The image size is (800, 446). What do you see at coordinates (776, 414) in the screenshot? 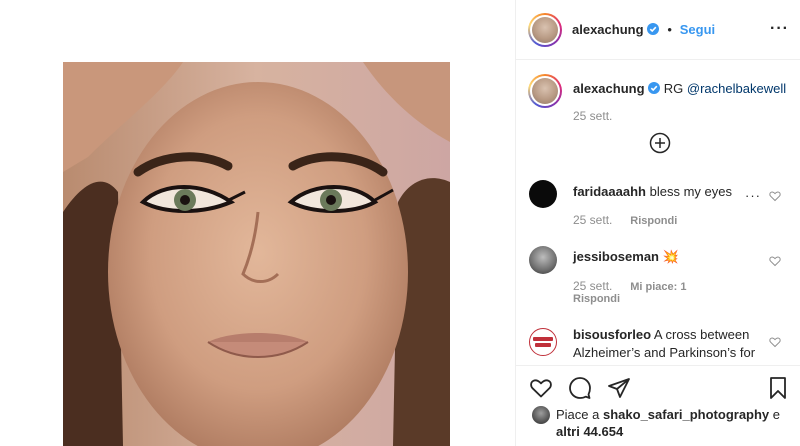
I see `likes-connector: e` at bounding box center [776, 414].